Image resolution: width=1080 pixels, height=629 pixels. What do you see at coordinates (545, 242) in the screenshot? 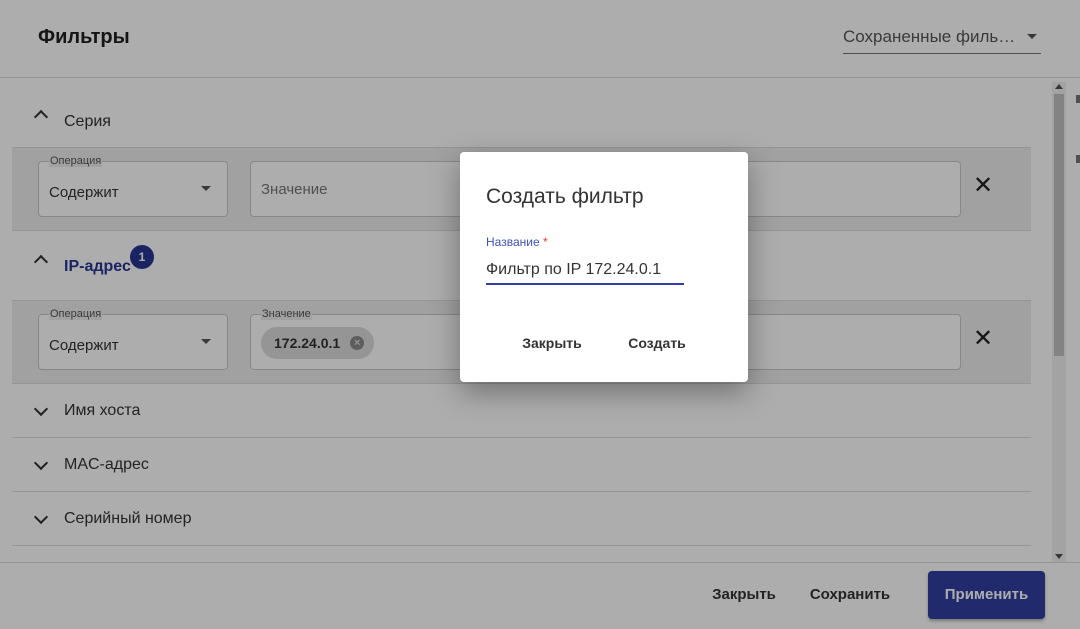
I see `required-mark: *` at bounding box center [545, 242].